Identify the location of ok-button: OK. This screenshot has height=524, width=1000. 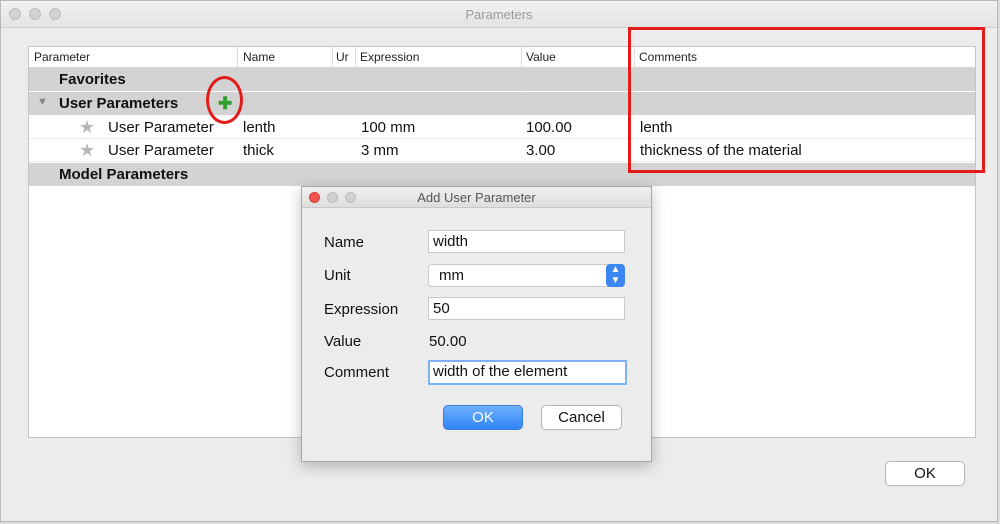
(925, 473).